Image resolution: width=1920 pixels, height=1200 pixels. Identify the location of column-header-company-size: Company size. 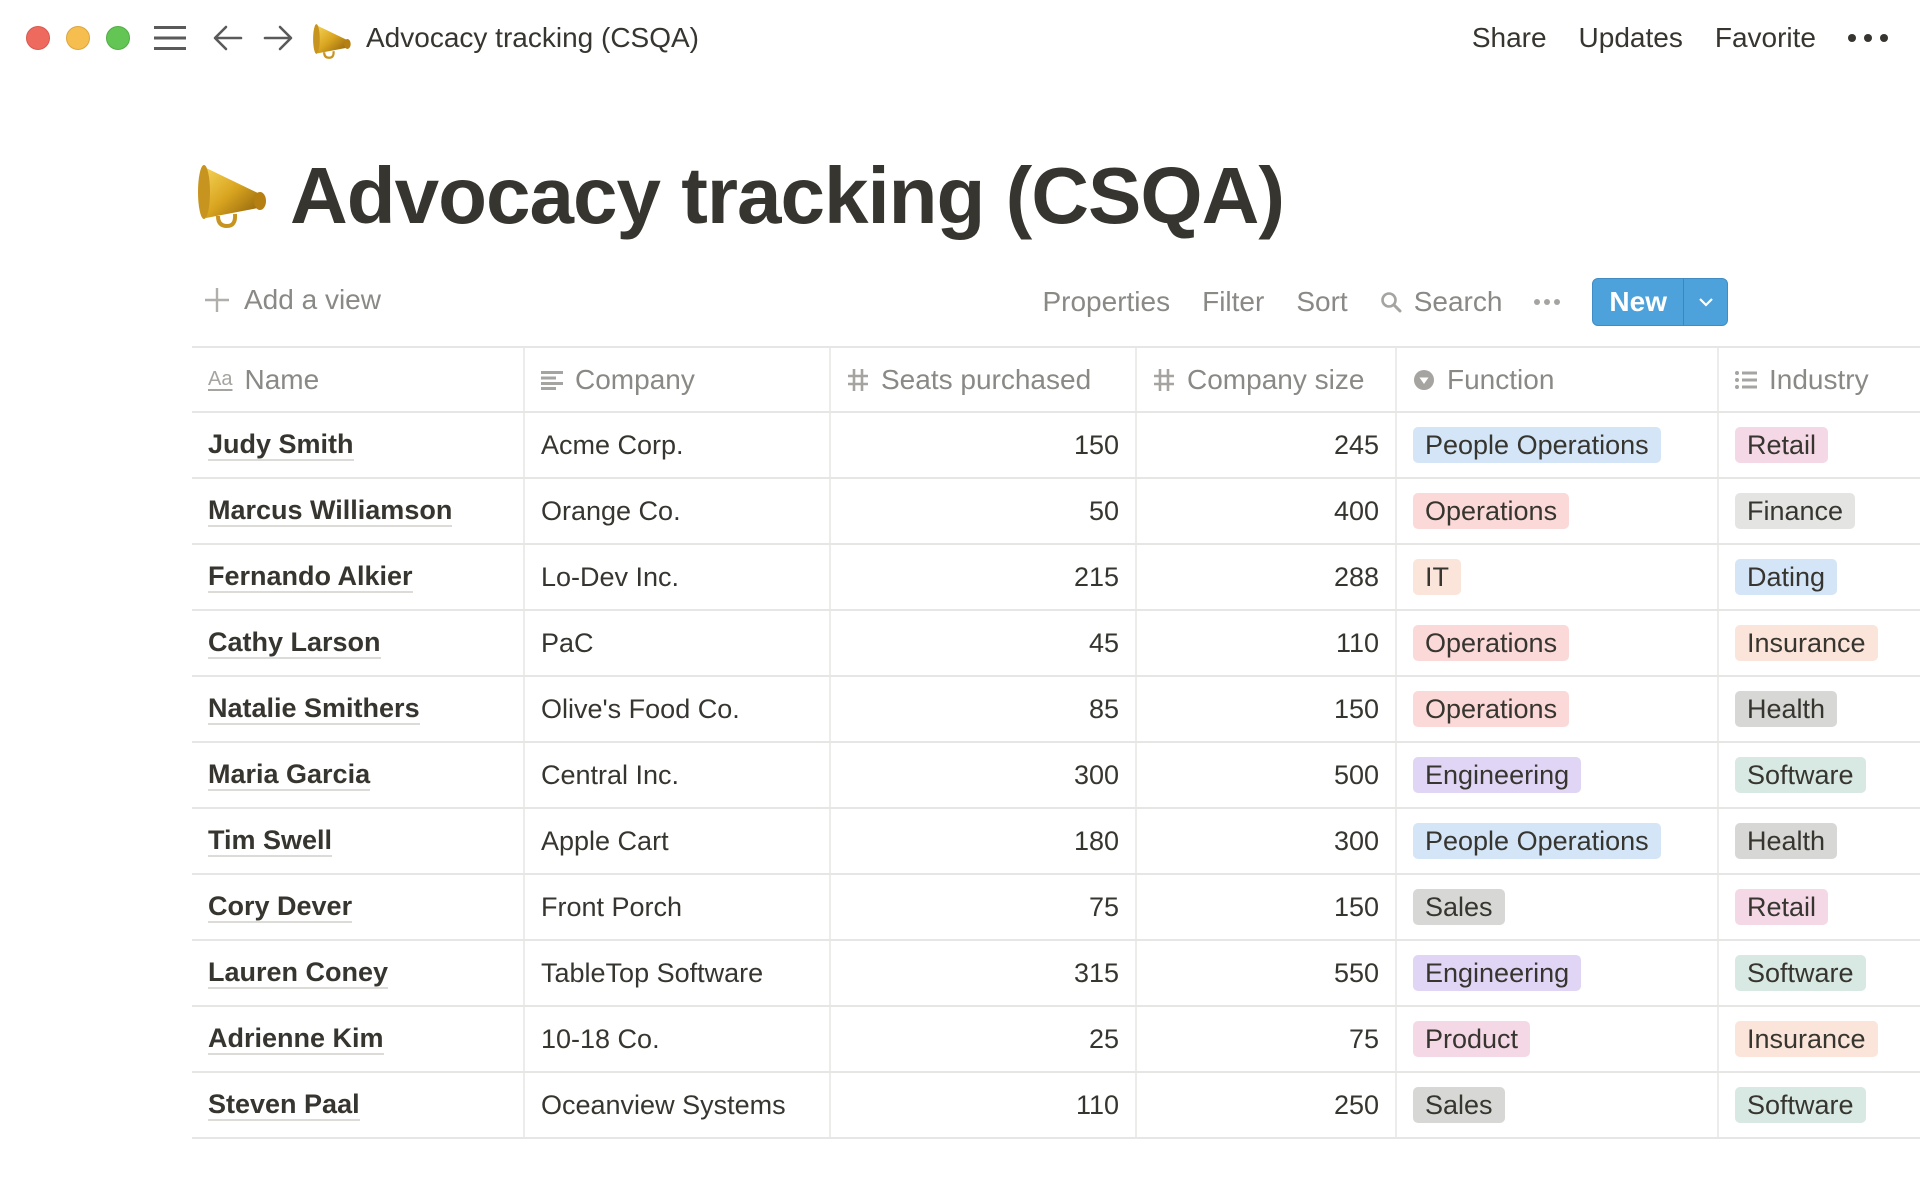
(1267, 379).